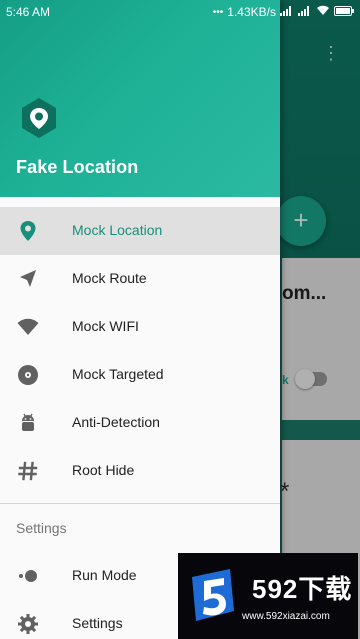 The height and width of the screenshot is (639, 360). What do you see at coordinates (287, 12) in the screenshot?
I see `signal-icon` at bounding box center [287, 12].